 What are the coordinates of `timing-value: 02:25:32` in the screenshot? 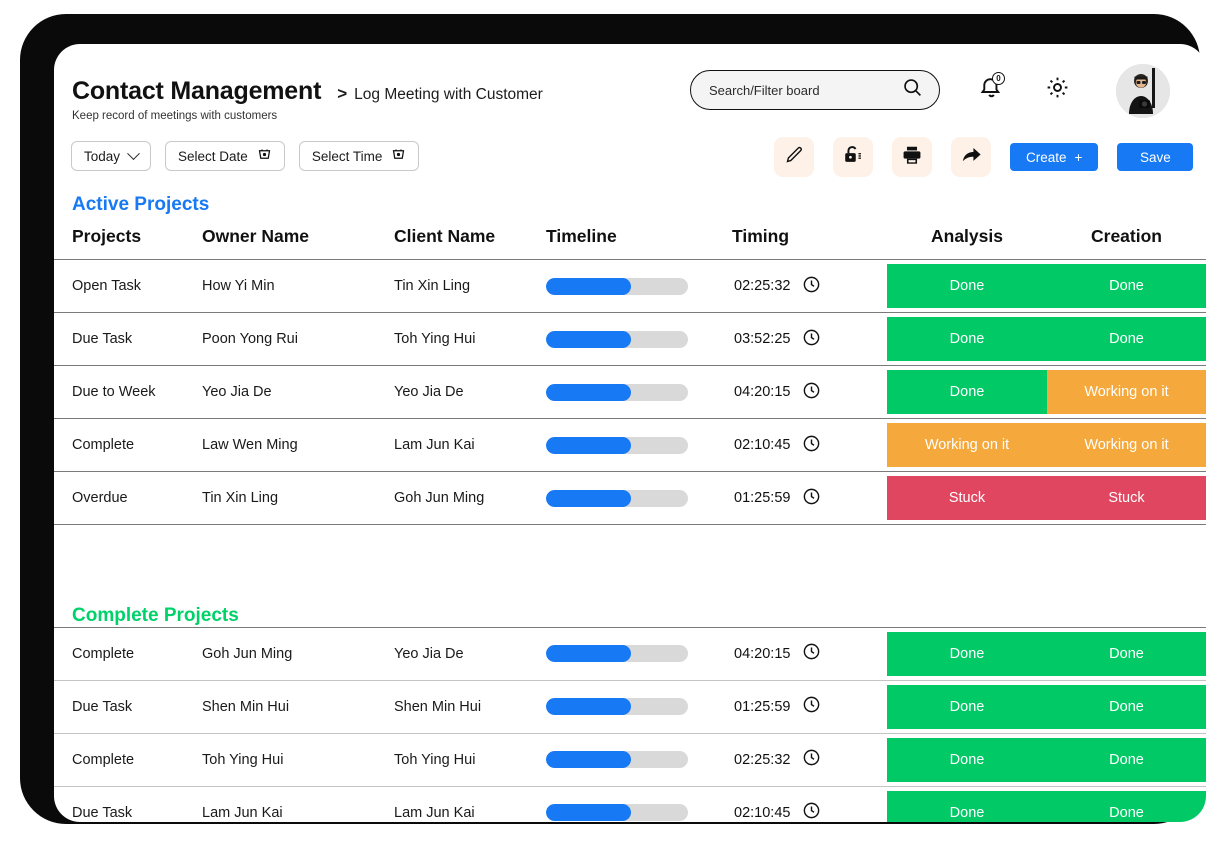 It's located at (762, 286).